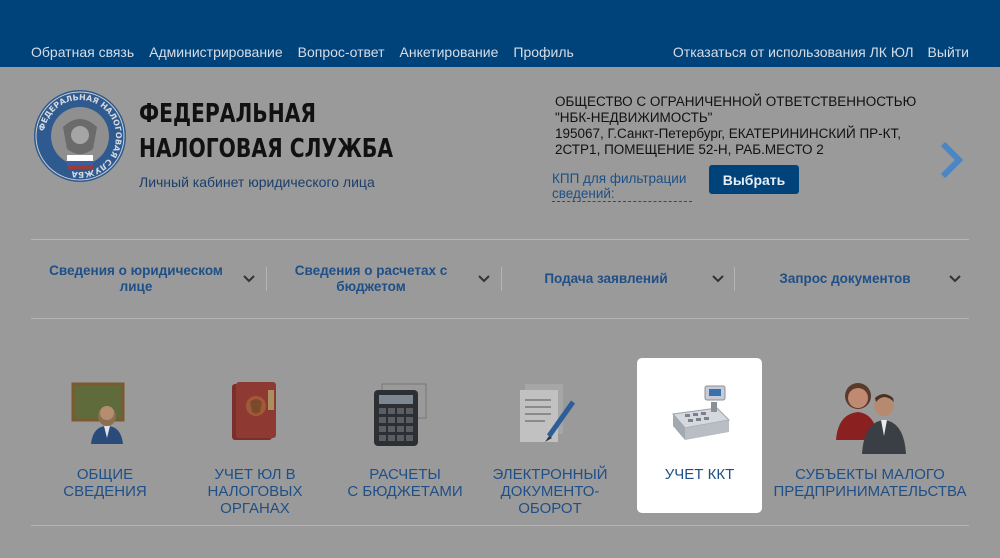 The image size is (1000, 558). I want to click on tile-label: УЧЕТ ЮЛ В, so click(255, 474).